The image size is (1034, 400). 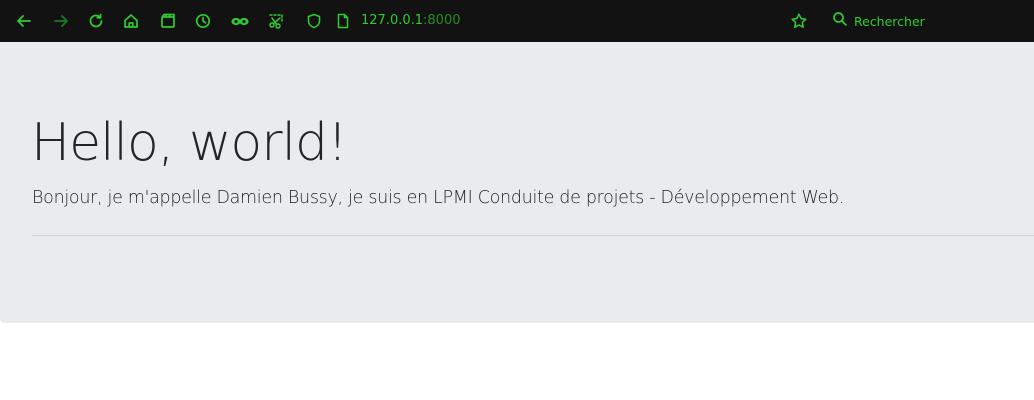 What do you see at coordinates (392, 20) in the screenshot?
I see `url-host: 127.0.0.1` at bounding box center [392, 20].